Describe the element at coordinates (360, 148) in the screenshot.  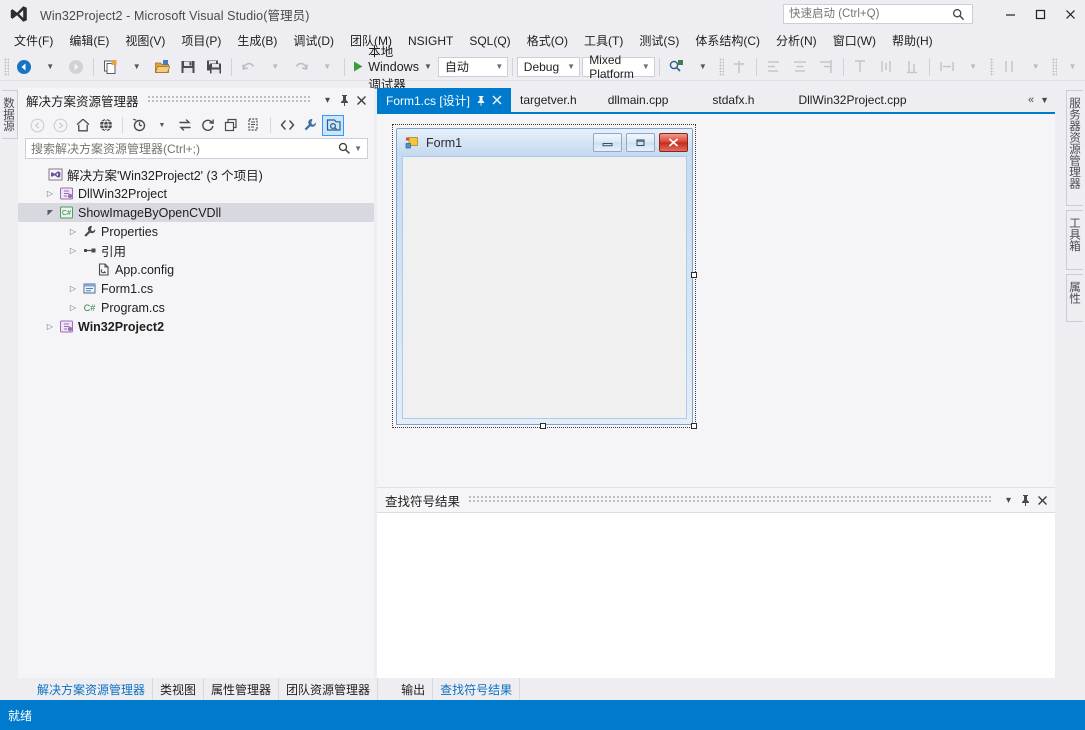
I see `search-options-chevron-down-icon: ▼` at that location.